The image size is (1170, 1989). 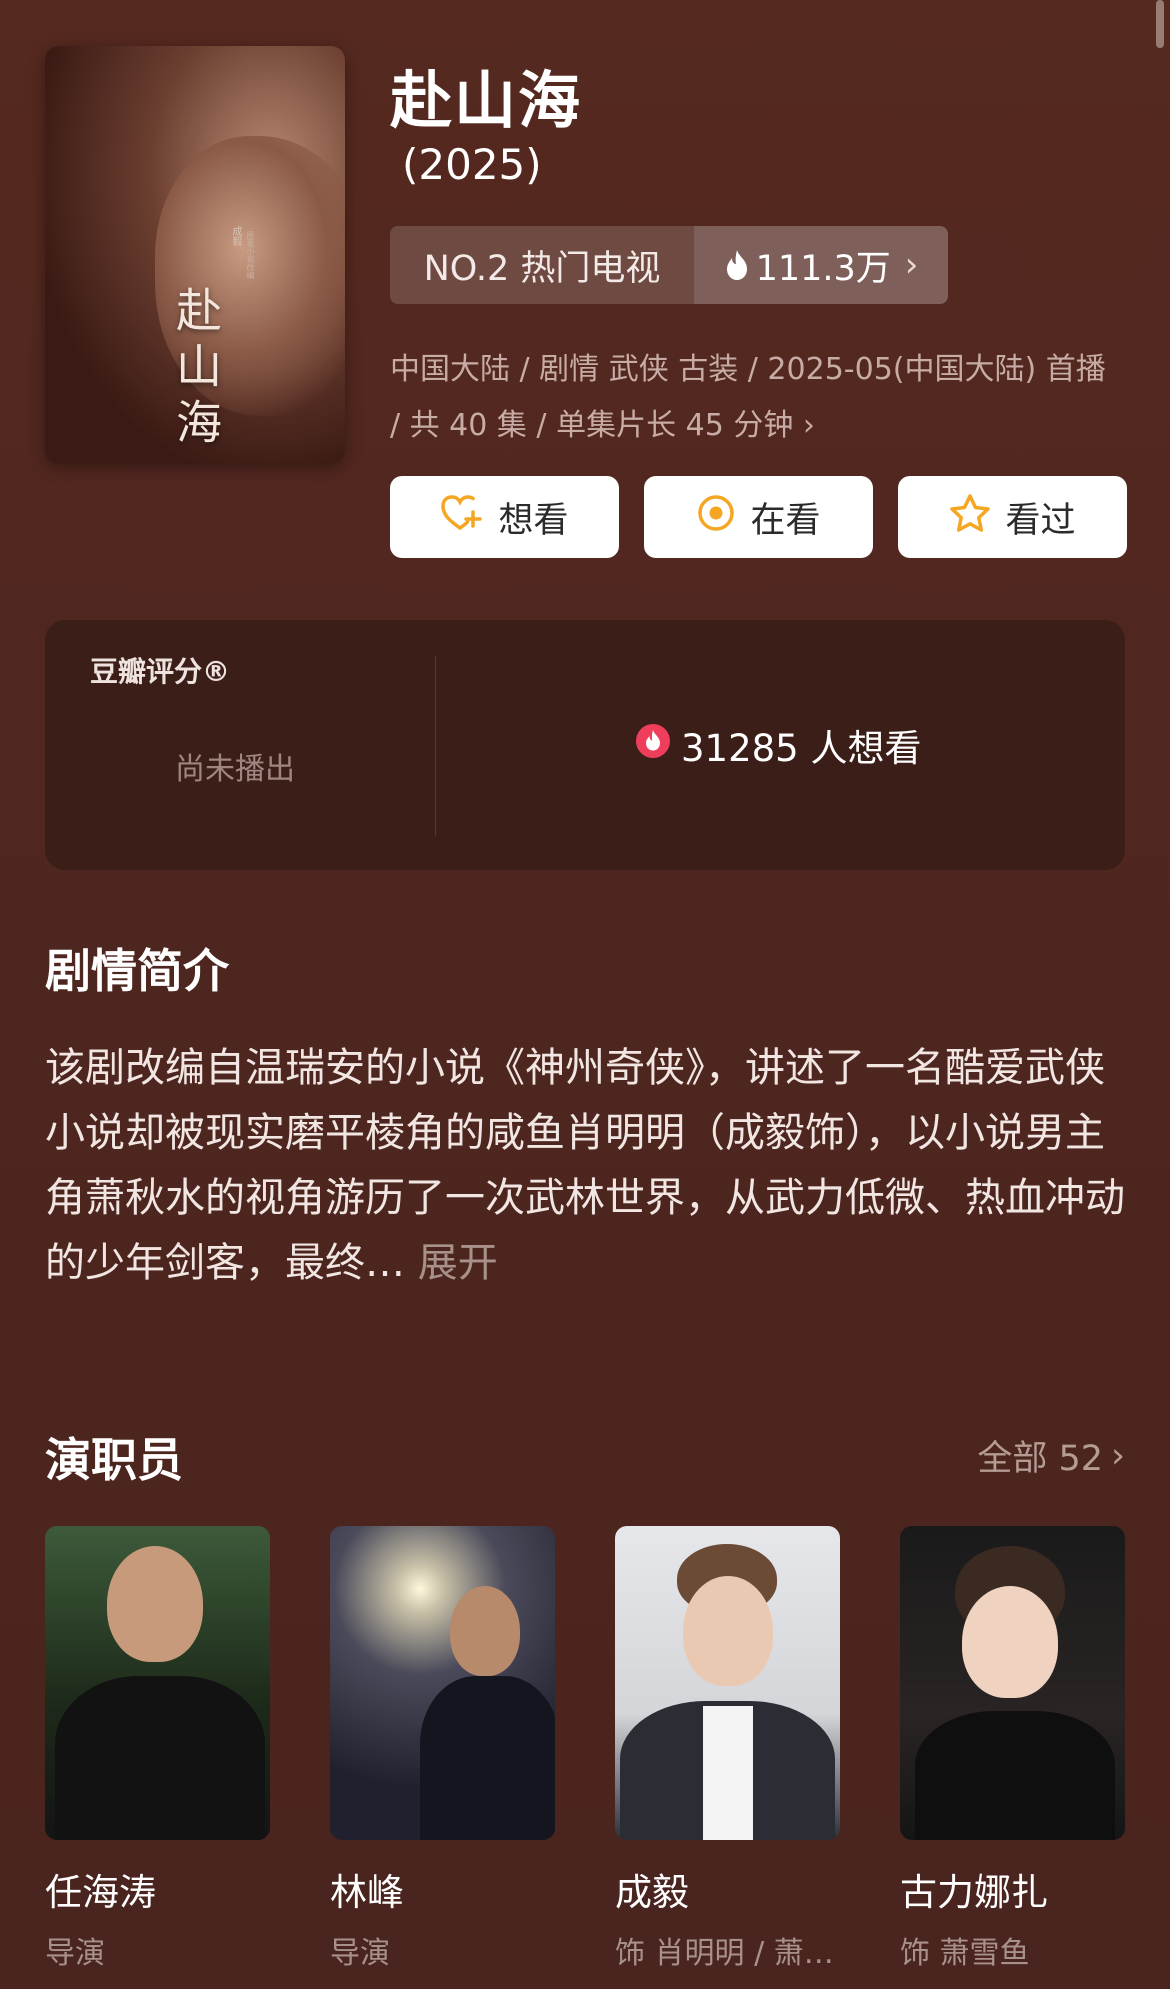 What do you see at coordinates (652, 1892) in the screenshot?
I see `cast-name: 成毅` at bounding box center [652, 1892].